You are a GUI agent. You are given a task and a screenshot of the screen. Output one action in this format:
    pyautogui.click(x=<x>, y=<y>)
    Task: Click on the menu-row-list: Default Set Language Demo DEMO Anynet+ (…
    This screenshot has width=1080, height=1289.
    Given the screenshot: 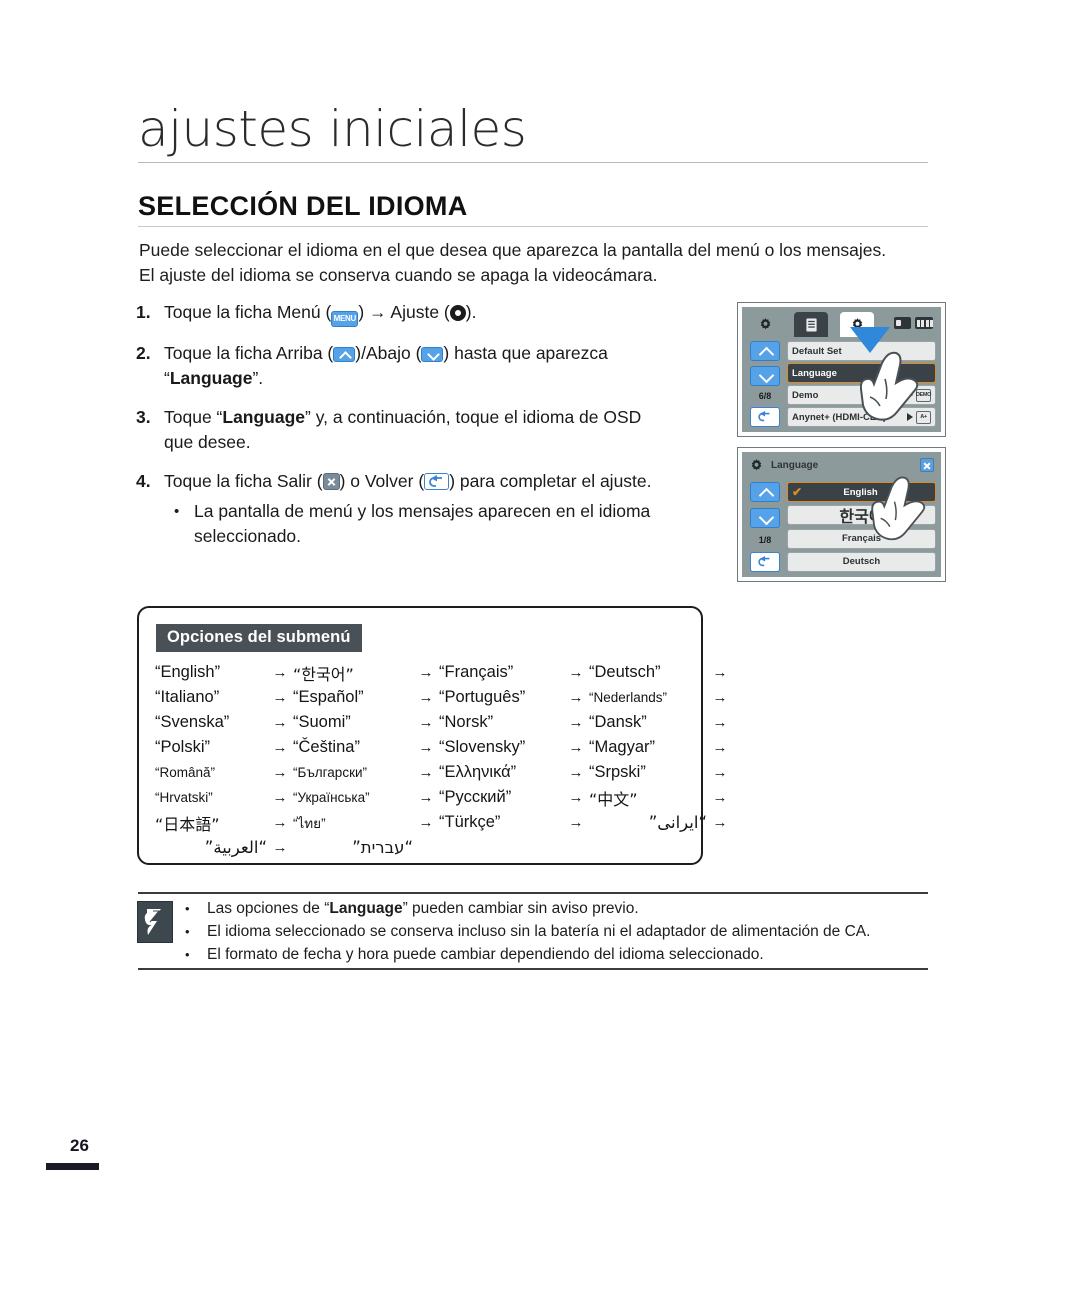 What is the action you would take?
    pyautogui.click(x=860, y=384)
    